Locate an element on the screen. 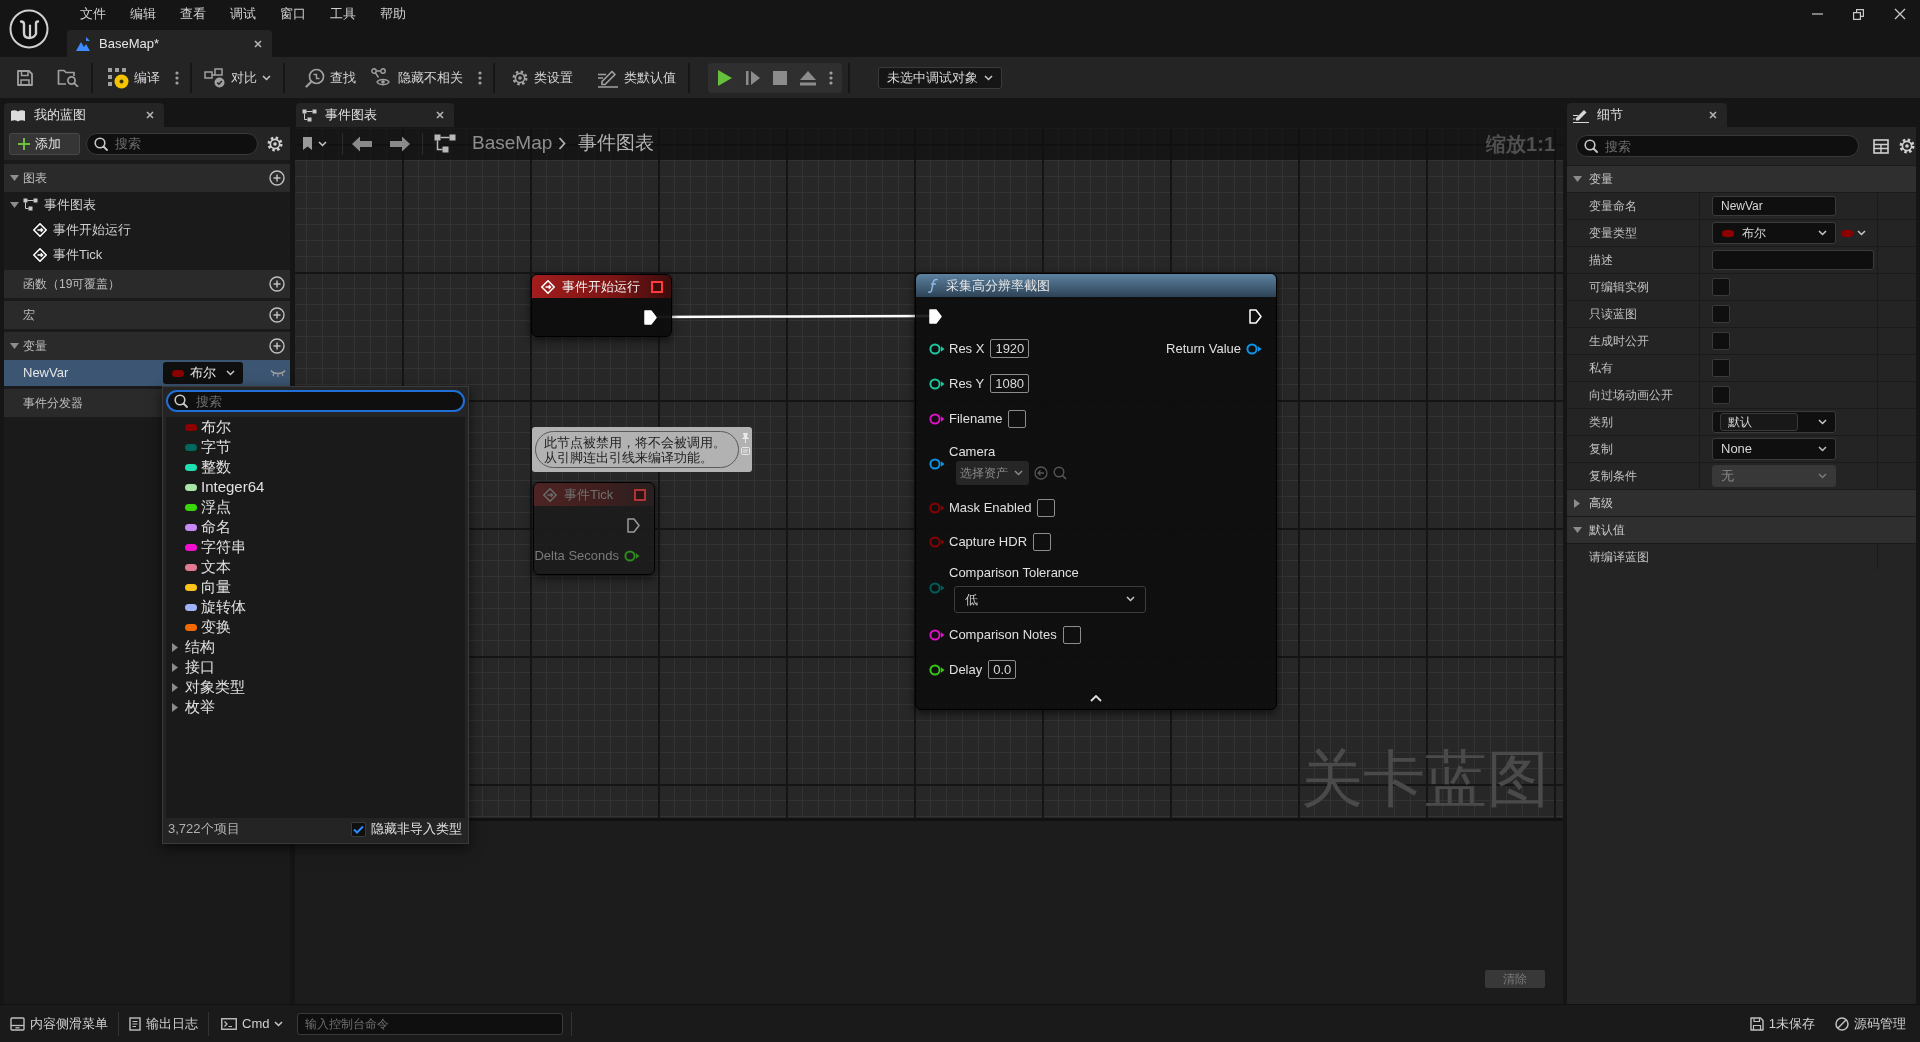  type-option: 布尔 is located at coordinates (315, 427).